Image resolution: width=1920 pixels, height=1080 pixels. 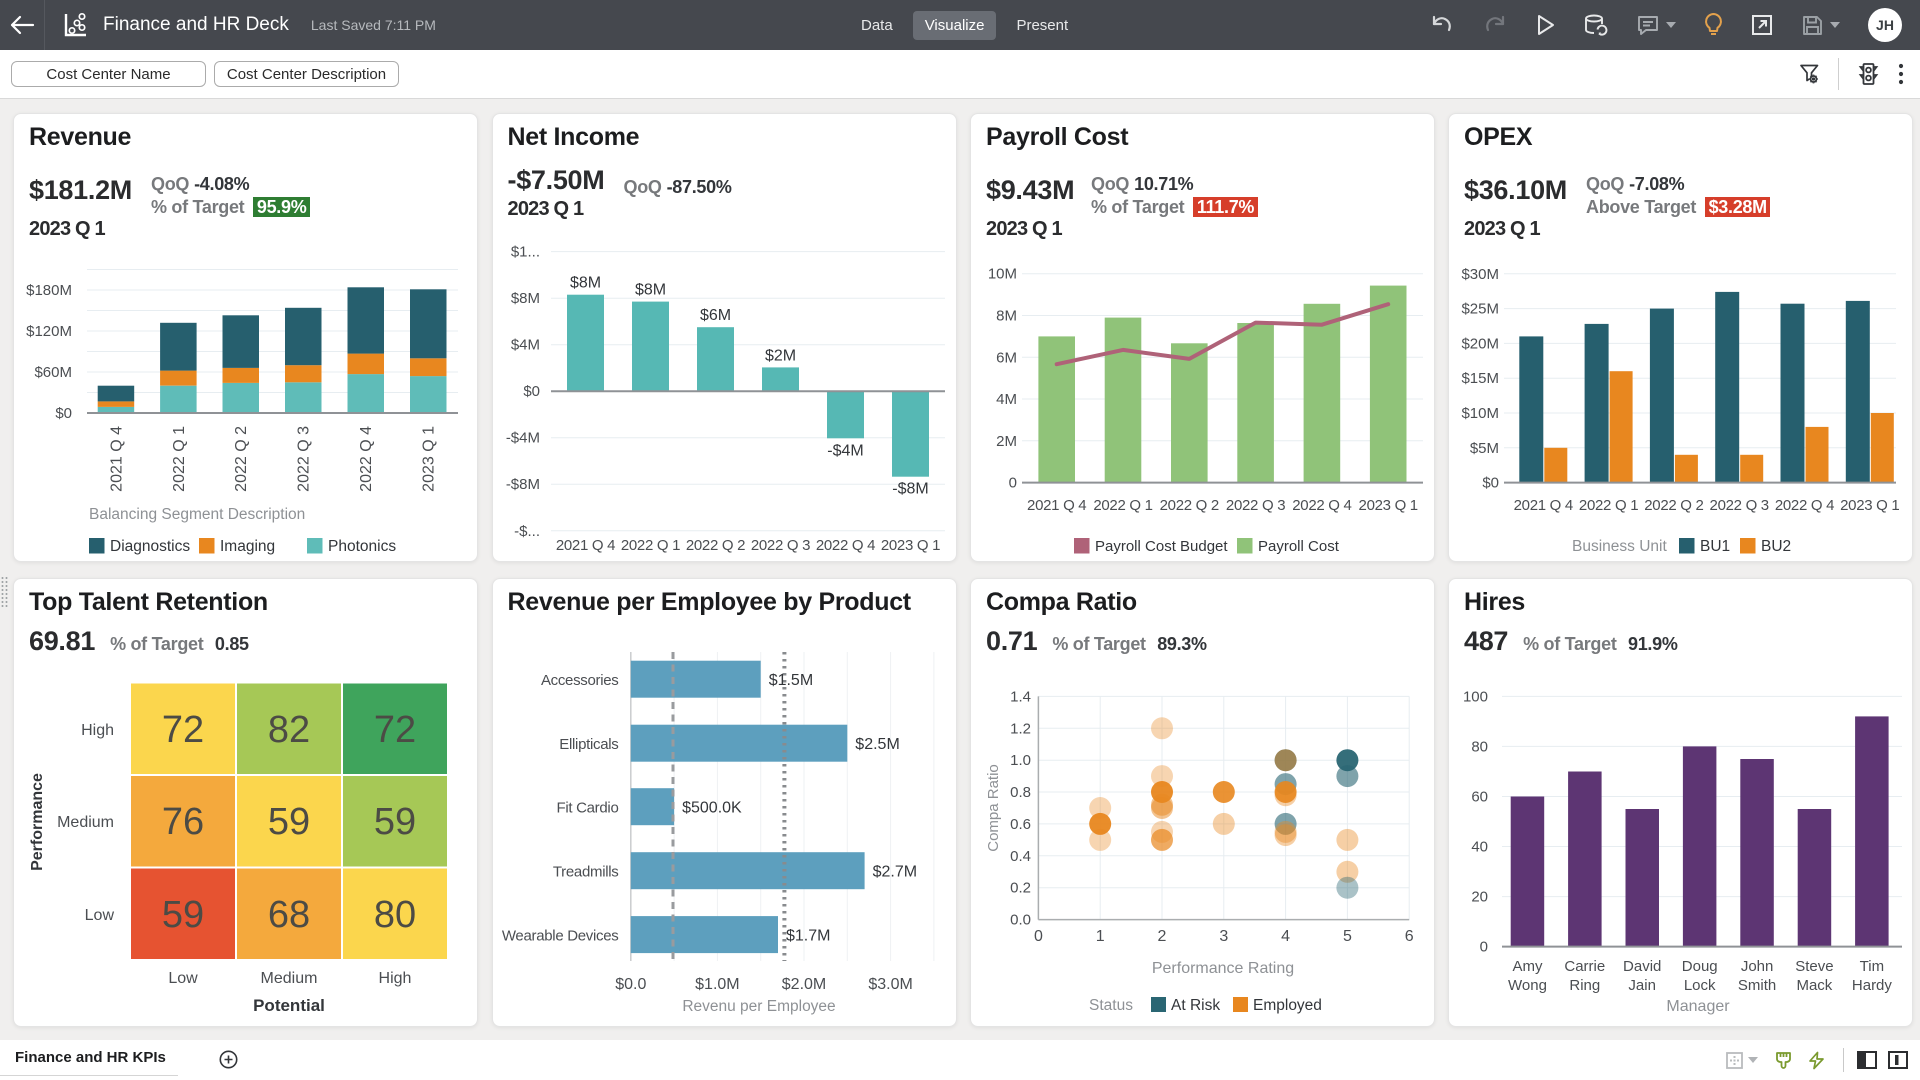 What do you see at coordinates (630, 984) in the screenshot?
I see `svg-text: $0.0` at bounding box center [630, 984].